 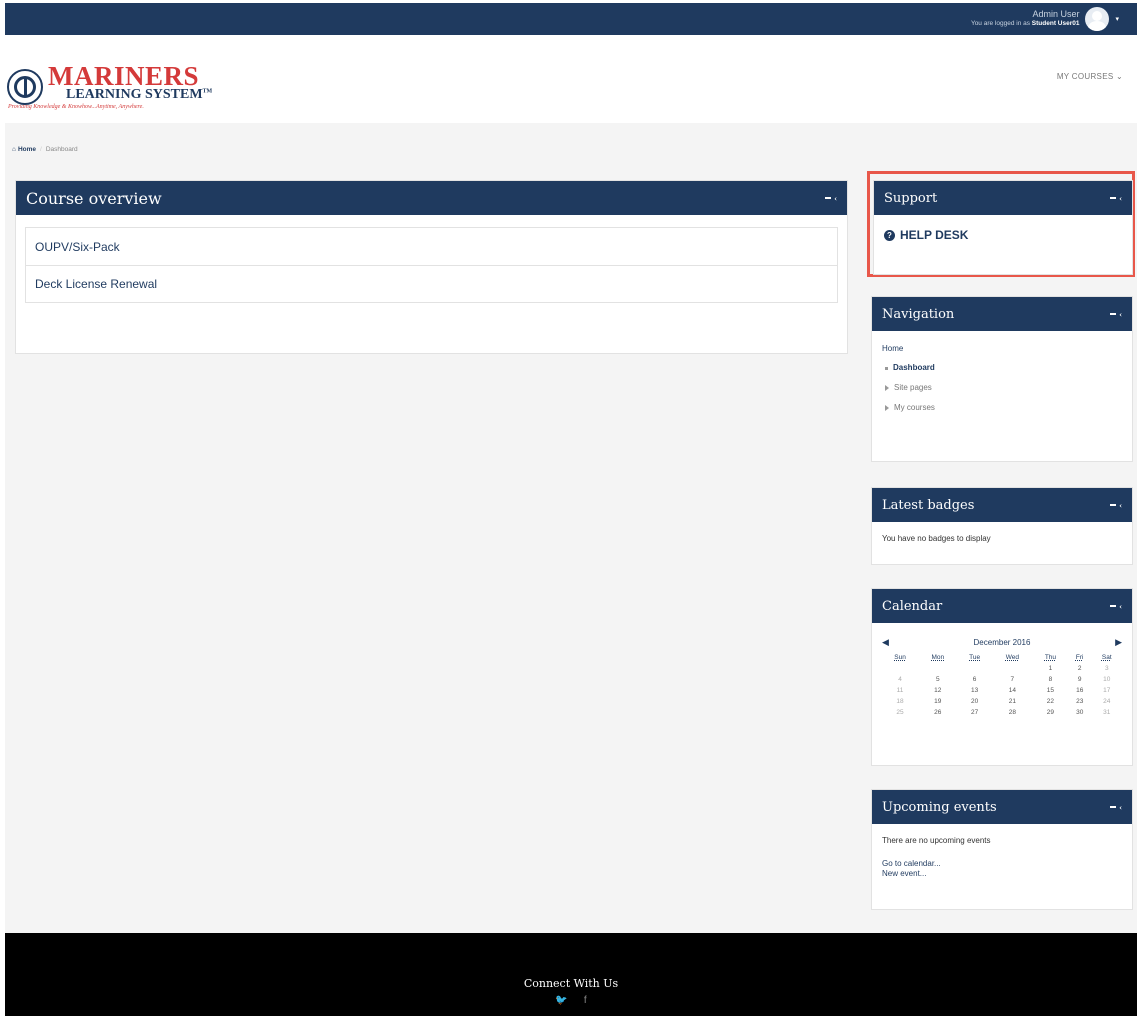 I want to click on calendar-day: 26, so click(x=937, y=712).